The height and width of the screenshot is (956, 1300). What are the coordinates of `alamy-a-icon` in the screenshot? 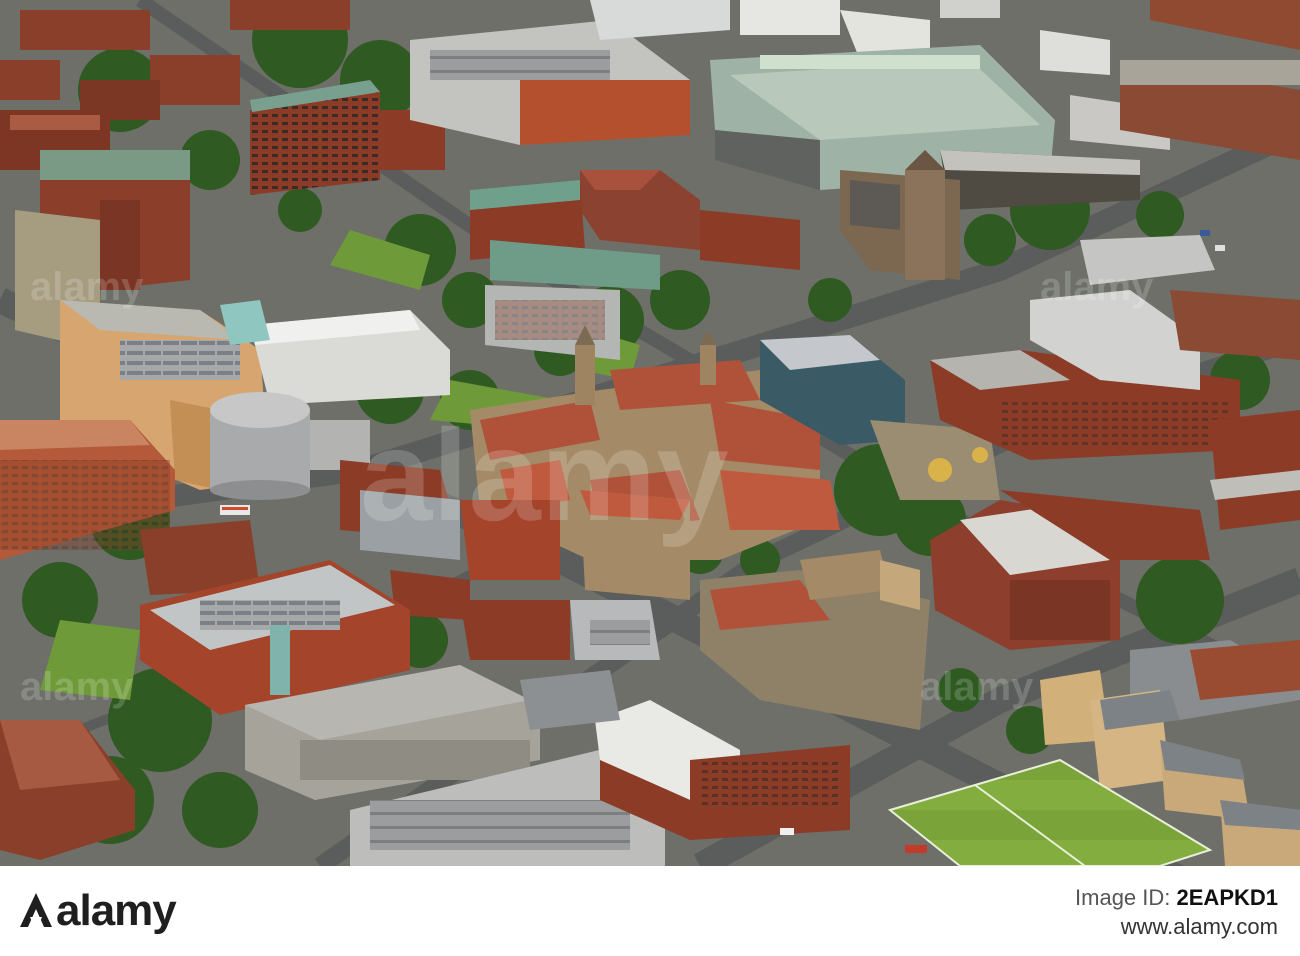 It's located at (36, 910).